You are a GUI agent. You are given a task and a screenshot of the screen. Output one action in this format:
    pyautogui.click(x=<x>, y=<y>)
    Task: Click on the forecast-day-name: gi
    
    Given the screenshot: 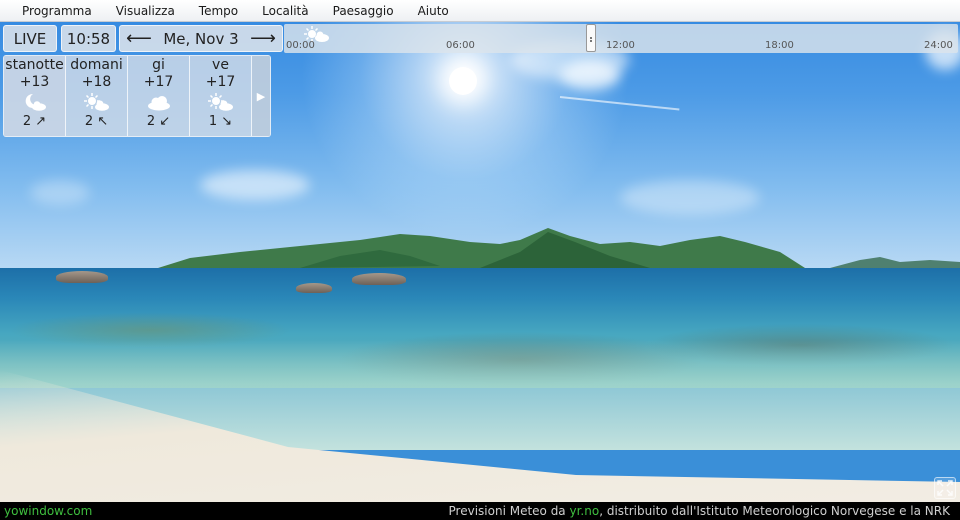 What is the action you would take?
    pyautogui.click(x=158, y=65)
    